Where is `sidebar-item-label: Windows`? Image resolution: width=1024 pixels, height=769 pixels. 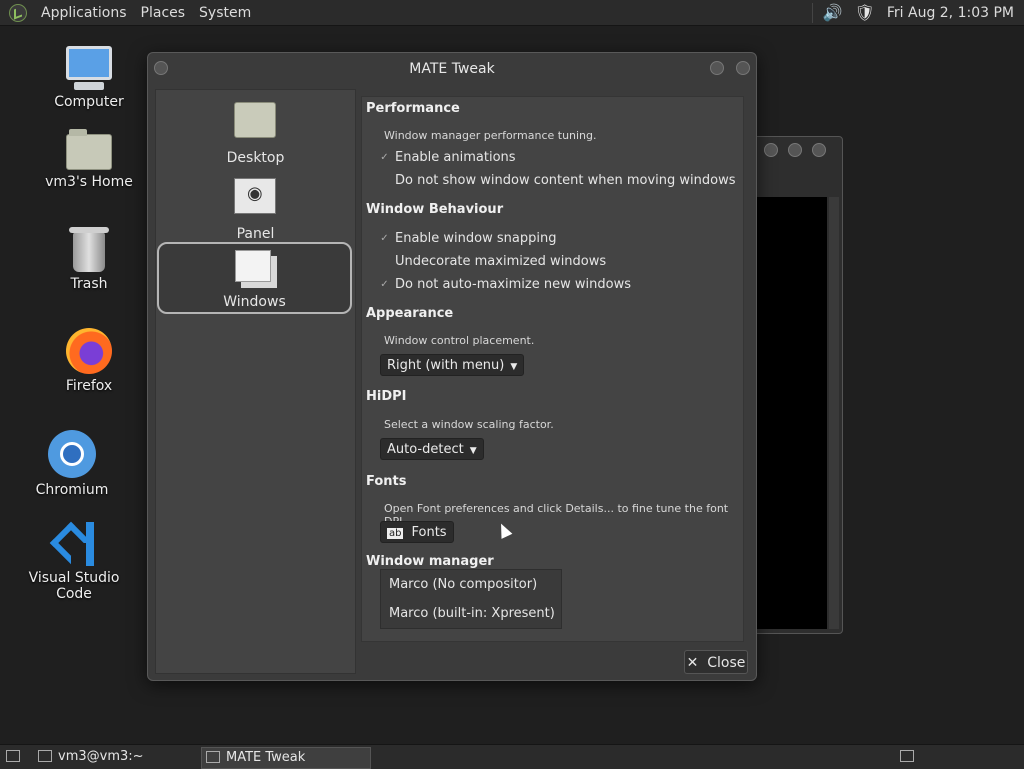
sidebar-item-label: Windows is located at coordinates (254, 302).